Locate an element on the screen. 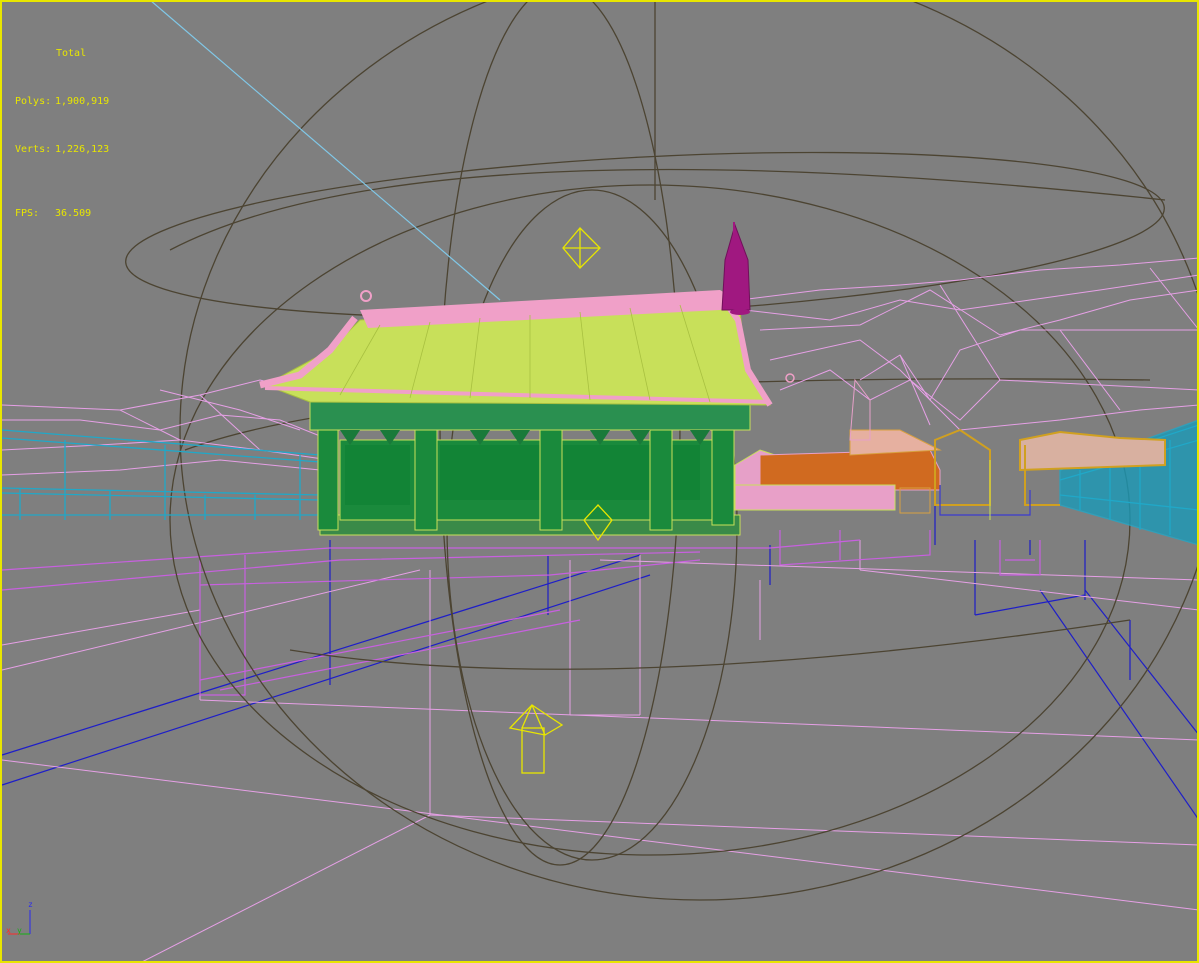  polys-label: Polys: is located at coordinates (33, 101).